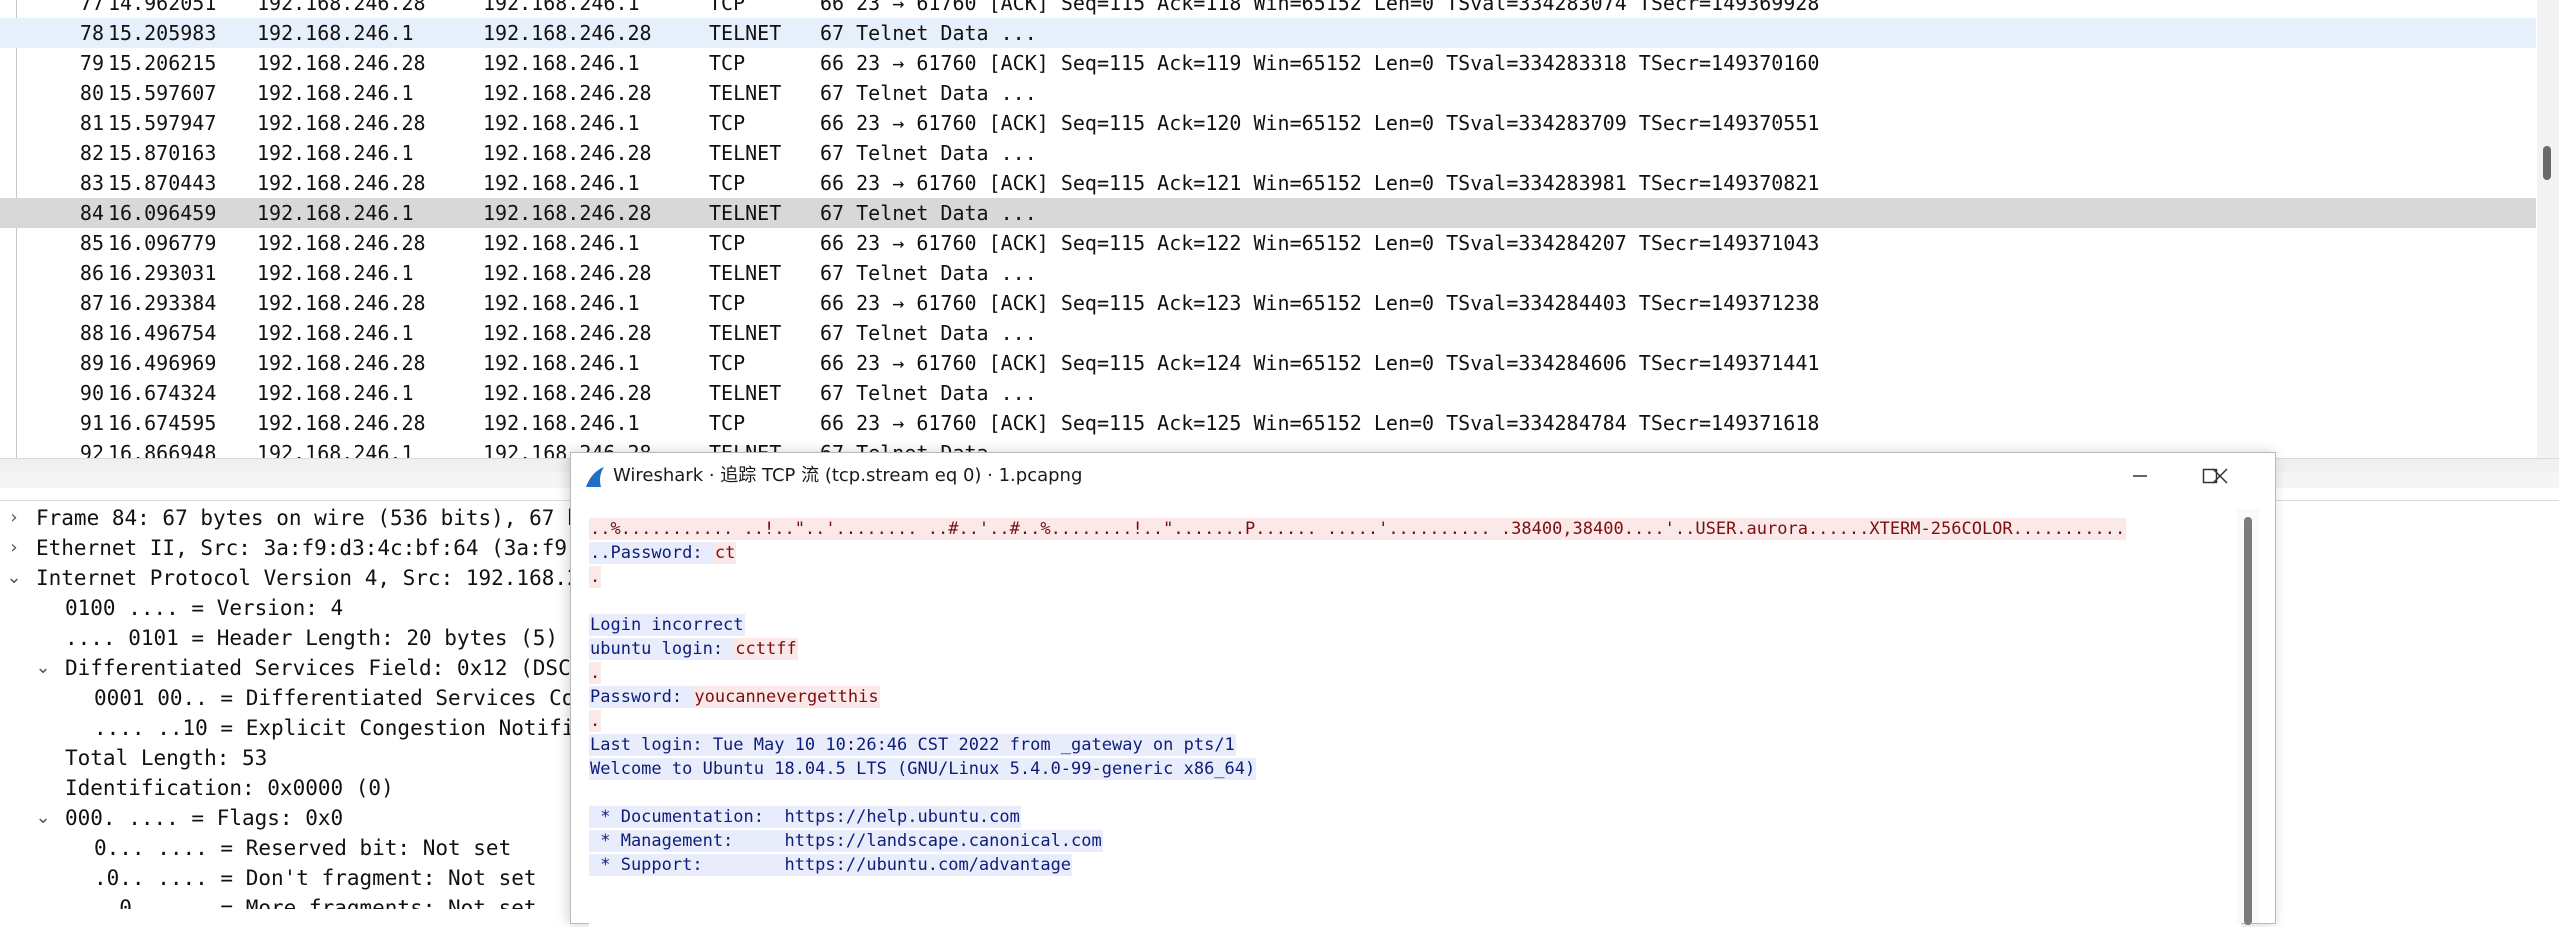  I want to click on detail-tree-item: Identification: 0x0000 (0), so click(300, 788).